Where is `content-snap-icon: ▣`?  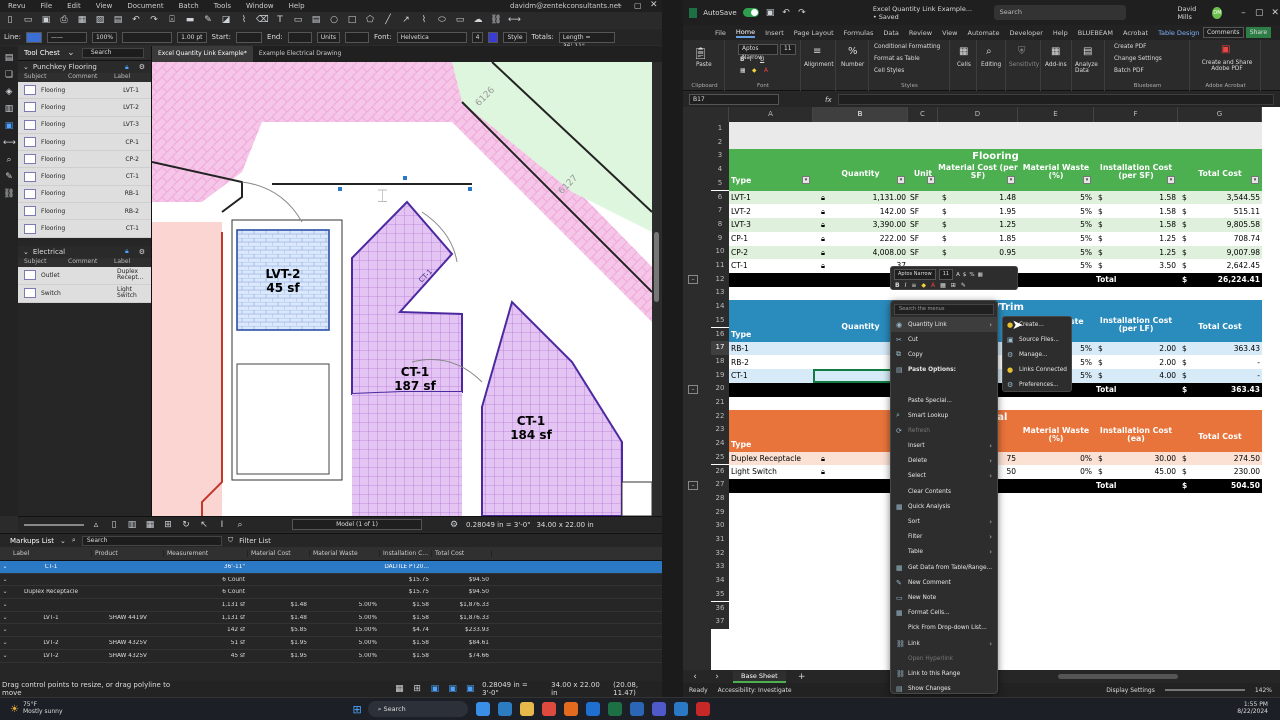
content-snap-icon: ▣ is located at coordinates (435, 689).